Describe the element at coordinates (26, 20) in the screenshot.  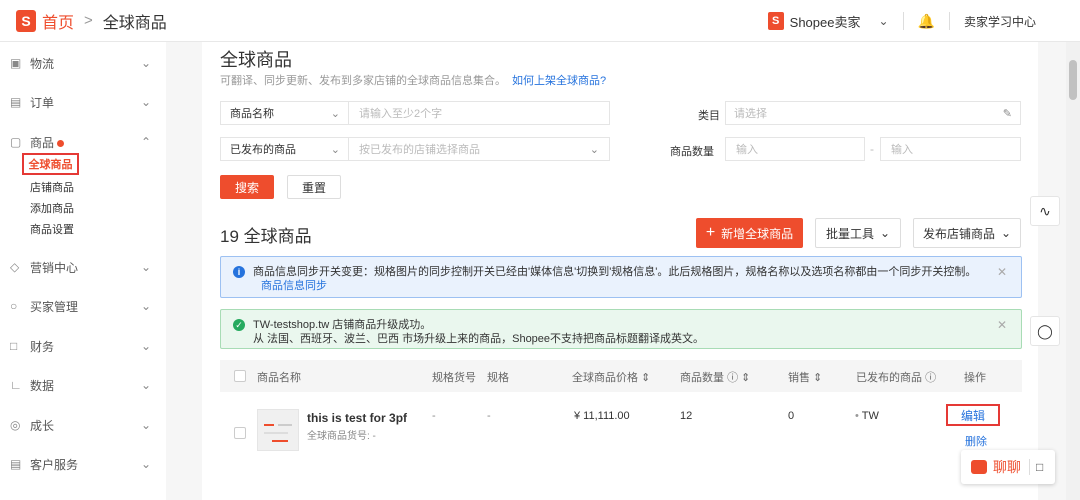
I see `shopee-logo-icon: S` at that location.